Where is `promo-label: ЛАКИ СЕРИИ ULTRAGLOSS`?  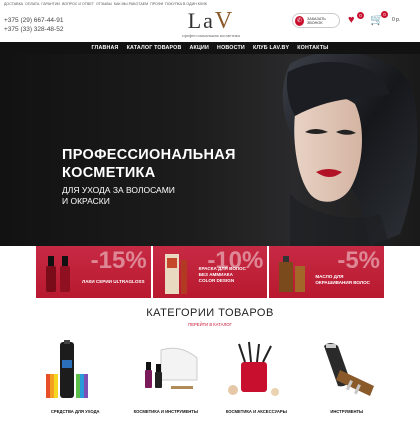
promo-label: ЛАКИ СЕРИИ ULTRAGLOSS is located at coordinates (113, 281).